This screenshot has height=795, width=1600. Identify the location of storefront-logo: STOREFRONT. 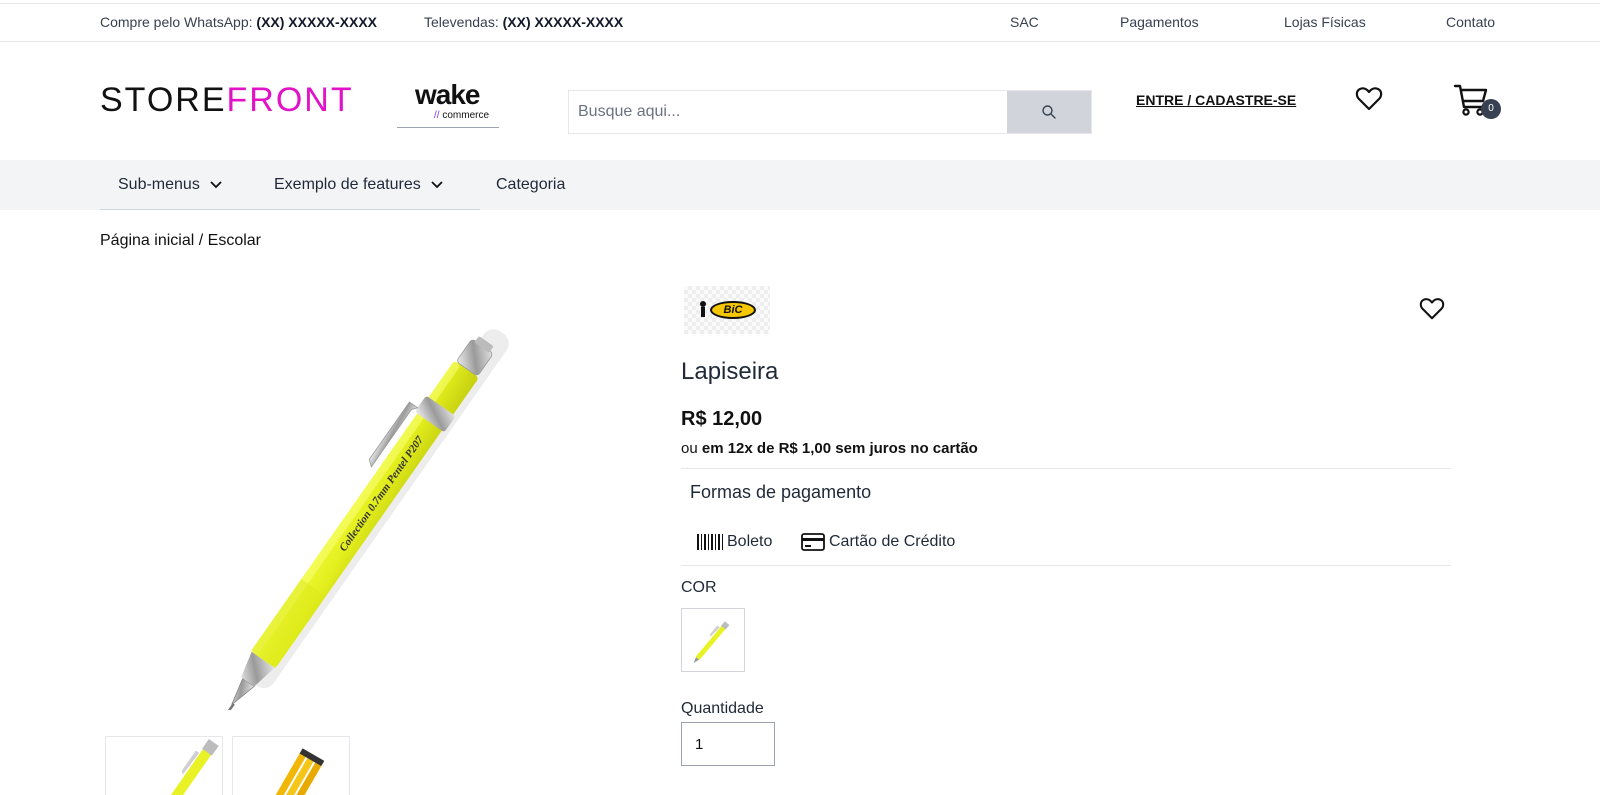
(227, 100).